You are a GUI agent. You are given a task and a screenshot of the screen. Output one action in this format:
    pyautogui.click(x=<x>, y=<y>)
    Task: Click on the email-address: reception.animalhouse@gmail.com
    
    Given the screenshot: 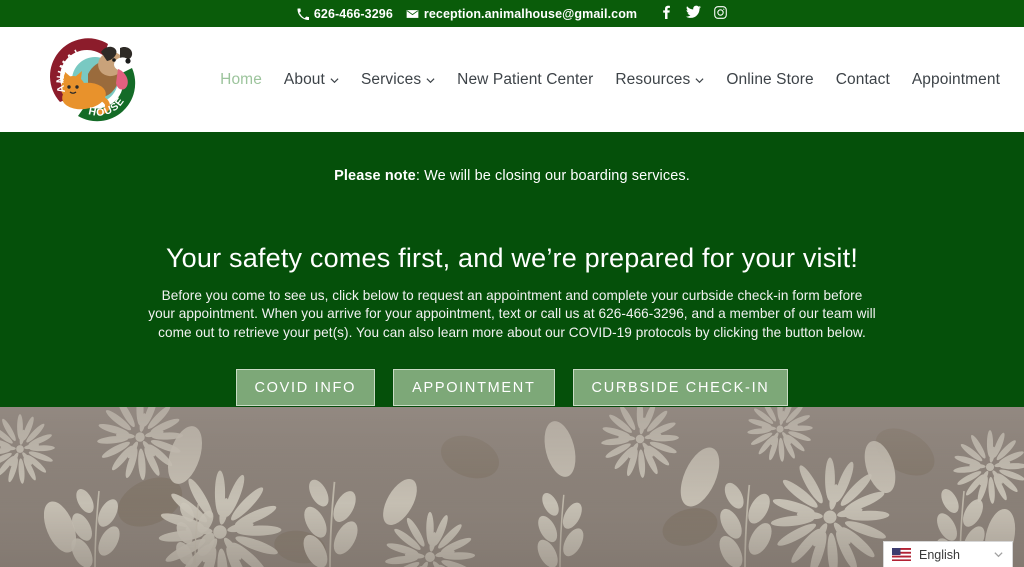 What is the action you would take?
    pyautogui.click(x=530, y=13)
    